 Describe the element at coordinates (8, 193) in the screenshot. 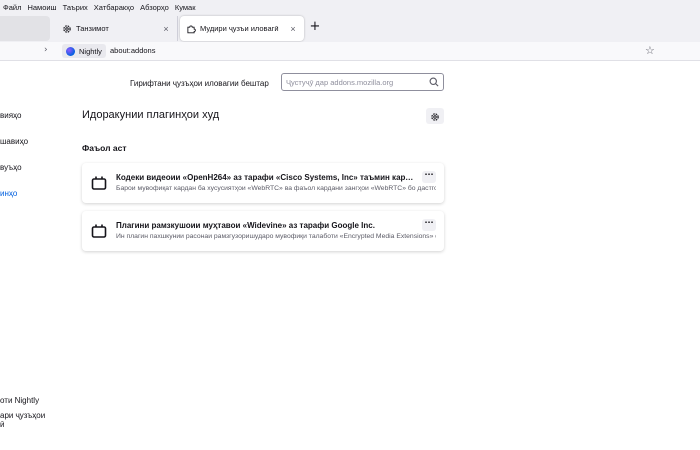

I see `sidebar-item-plugins: инҳо` at that location.